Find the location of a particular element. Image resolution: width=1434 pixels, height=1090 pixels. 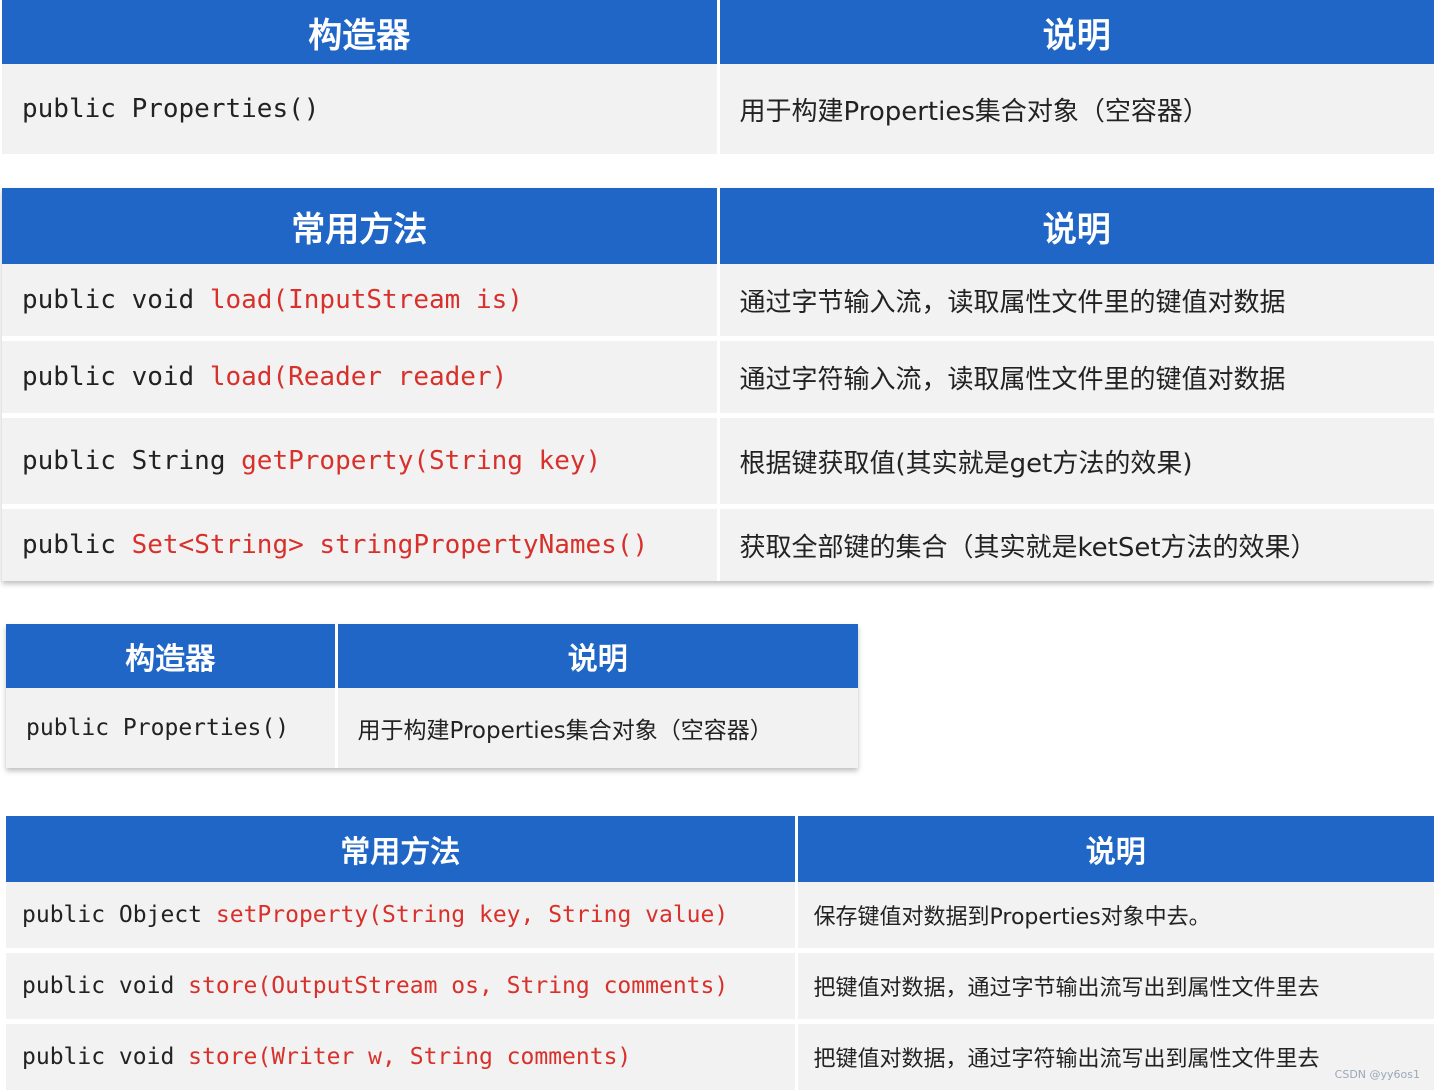

method-prefix: public String is located at coordinates (131, 461).